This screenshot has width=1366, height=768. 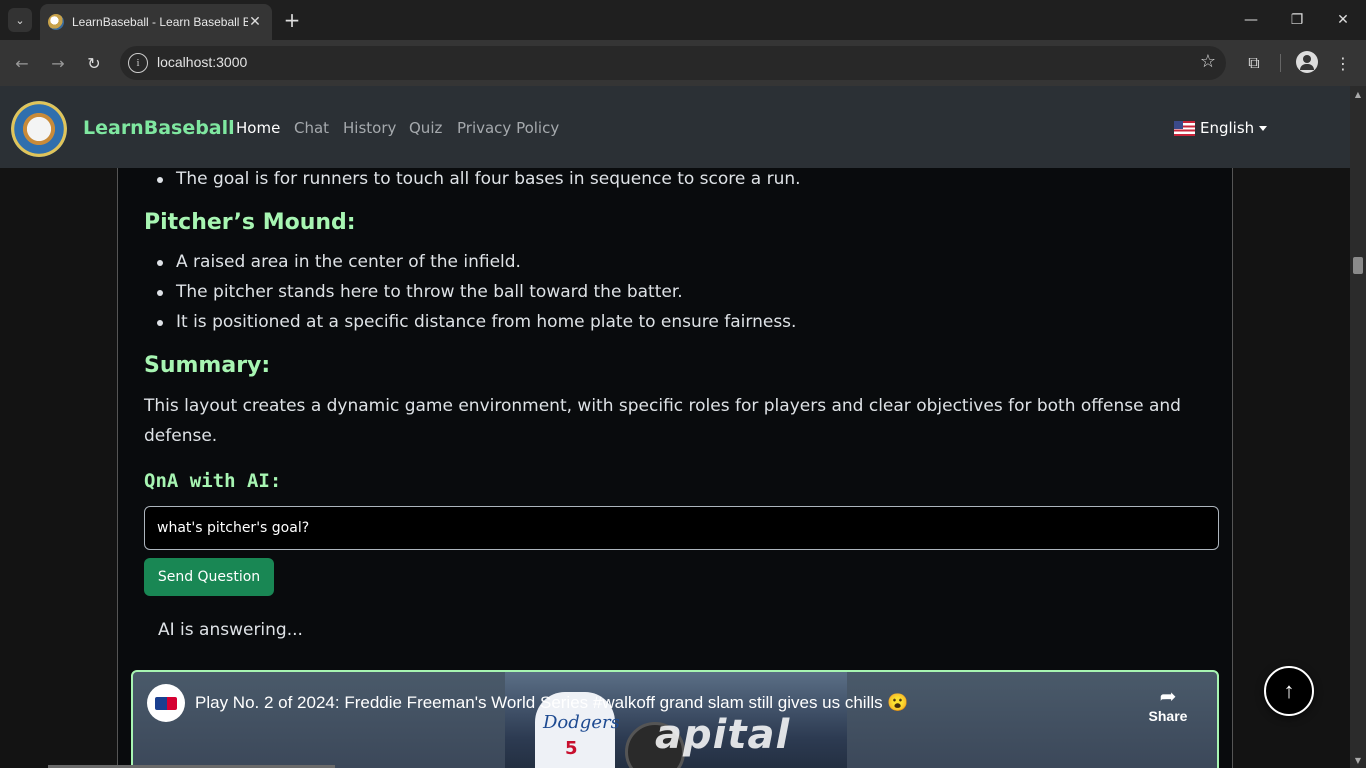 I want to click on brand-name: LearnBaseball, so click(x=159, y=128).